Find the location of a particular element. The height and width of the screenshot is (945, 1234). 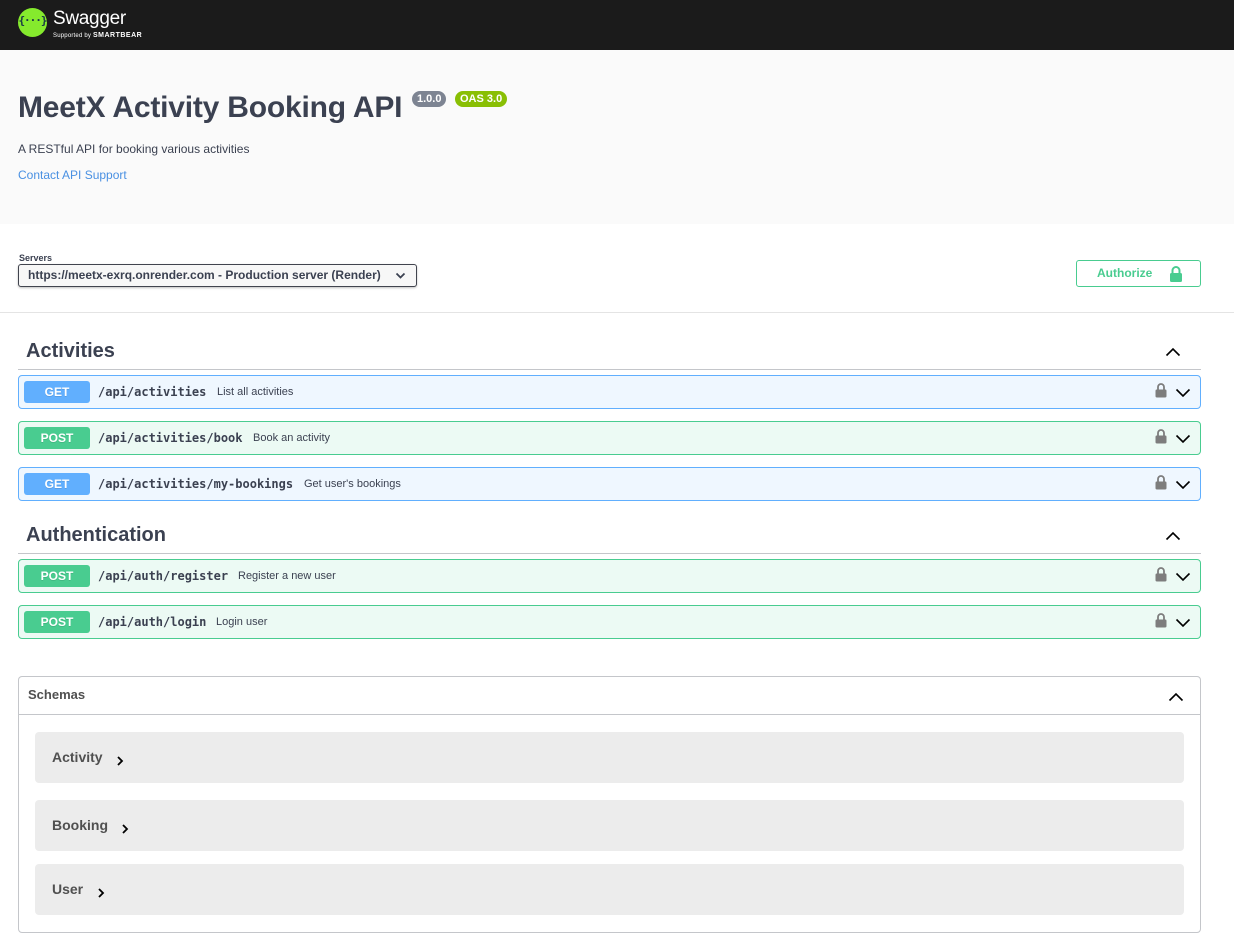

tag-name: Activities is located at coordinates (70, 351).